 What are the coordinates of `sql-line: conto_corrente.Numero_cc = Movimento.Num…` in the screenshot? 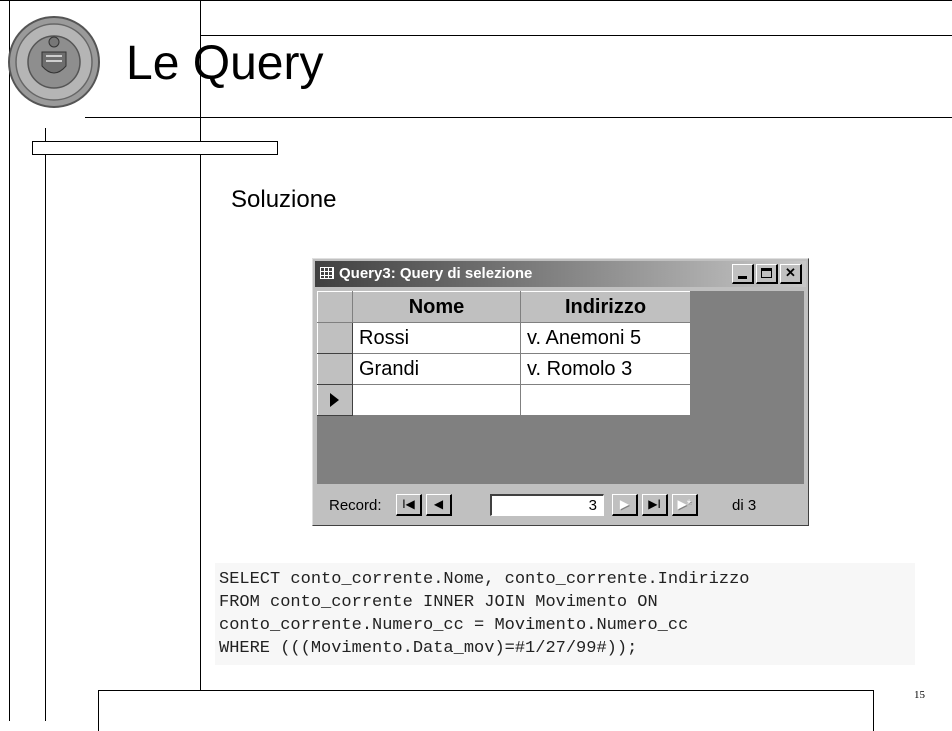 It's located at (454, 625).